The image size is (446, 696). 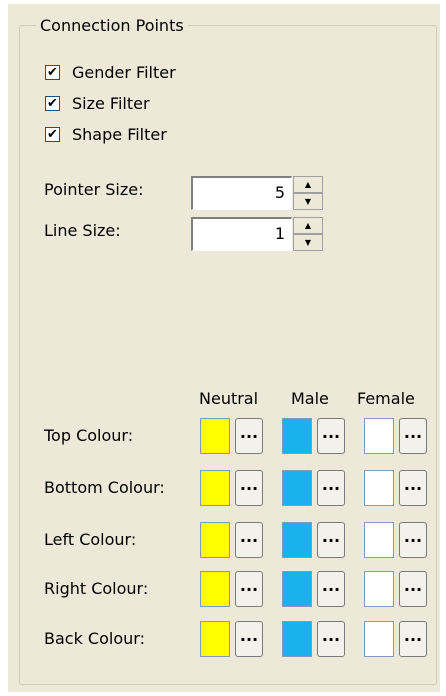 I want to click on row-label: Left Colour:, so click(x=90, y=539).